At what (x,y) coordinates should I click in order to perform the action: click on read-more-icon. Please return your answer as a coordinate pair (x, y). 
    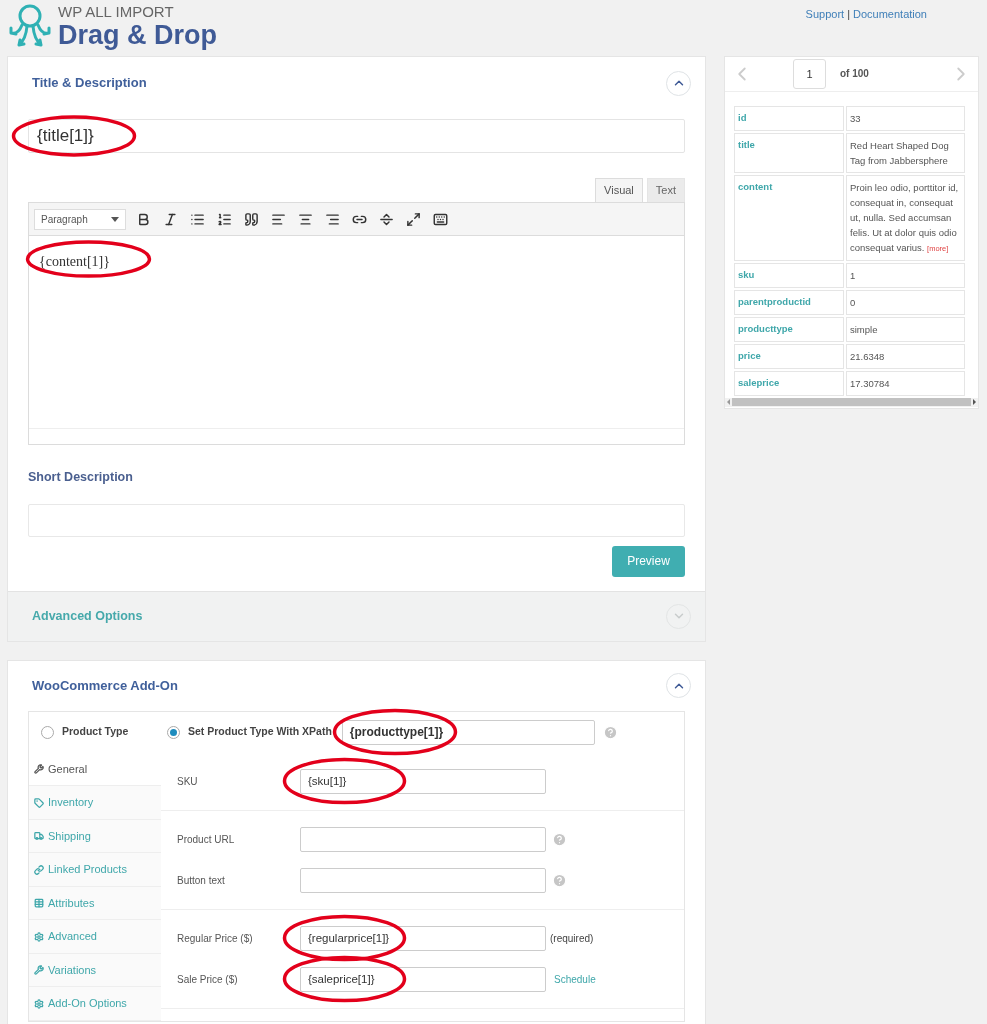
    Looking at the image, I should click on (386, 219).